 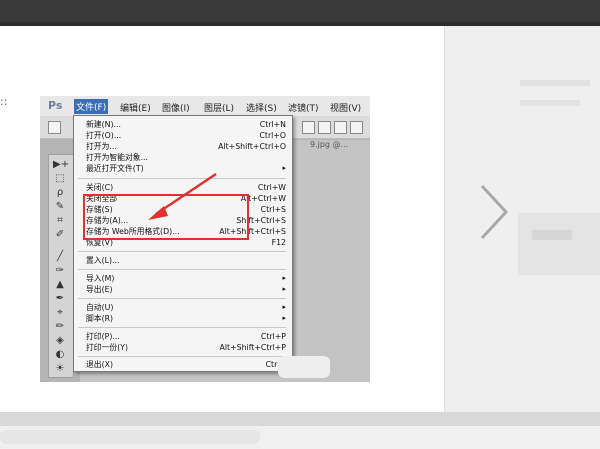 I want to click on menu-item-label: 脚本(R), so click(x=100, y=318).